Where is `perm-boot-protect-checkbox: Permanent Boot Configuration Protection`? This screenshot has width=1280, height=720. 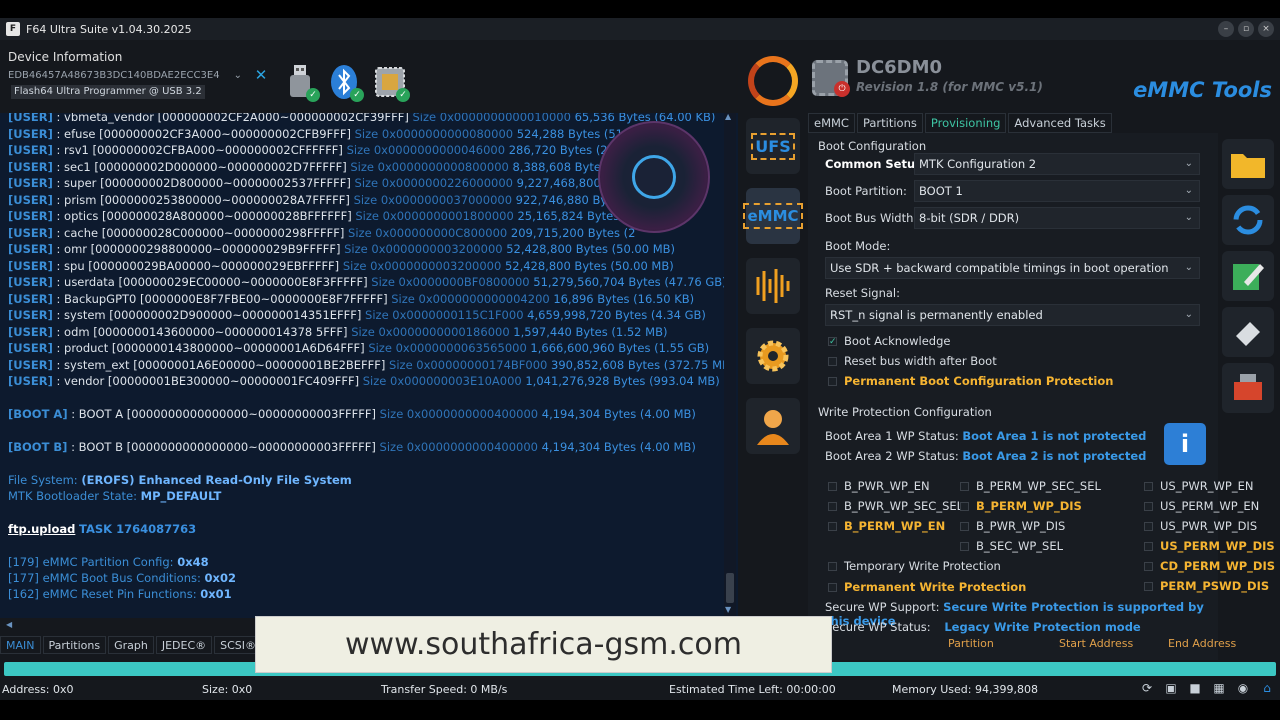
perm-boot-protect-checkbox: Permanent Boot Configuration Protection is located at coordinates (970, 381).